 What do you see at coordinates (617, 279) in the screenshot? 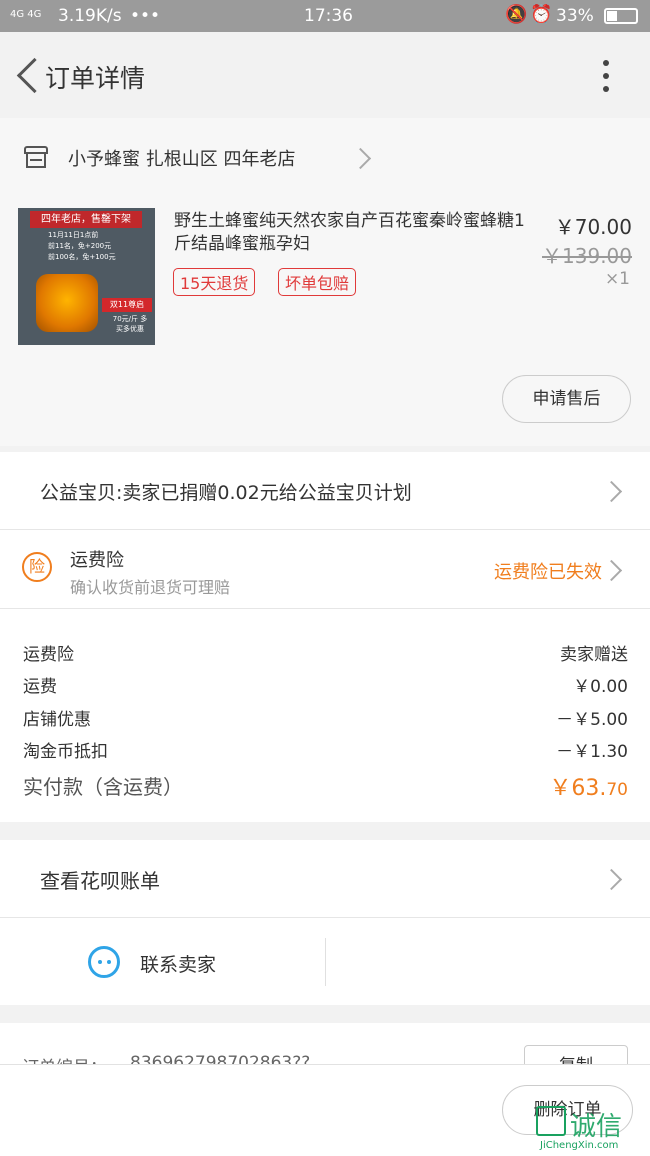
I see `quantity: ×1` at bounding box center [617, 279].